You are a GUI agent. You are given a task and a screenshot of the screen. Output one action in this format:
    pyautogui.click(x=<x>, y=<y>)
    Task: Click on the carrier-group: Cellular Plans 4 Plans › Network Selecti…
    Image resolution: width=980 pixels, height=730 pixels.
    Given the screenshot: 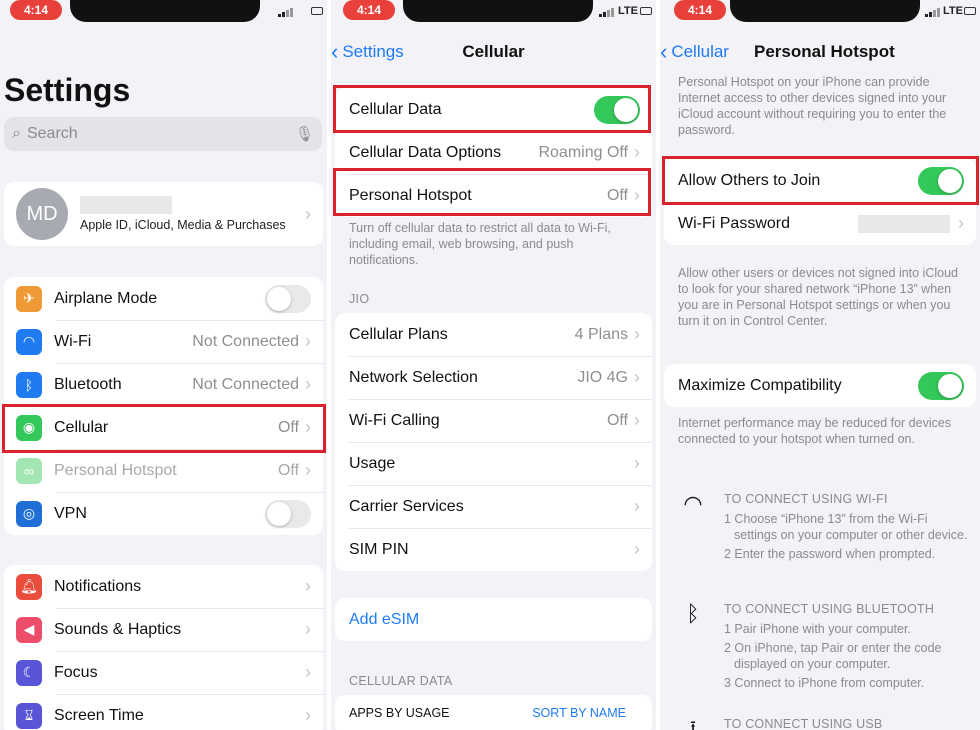 What is the action you would take?
    pyautogui.click(x=493, y=442)
    